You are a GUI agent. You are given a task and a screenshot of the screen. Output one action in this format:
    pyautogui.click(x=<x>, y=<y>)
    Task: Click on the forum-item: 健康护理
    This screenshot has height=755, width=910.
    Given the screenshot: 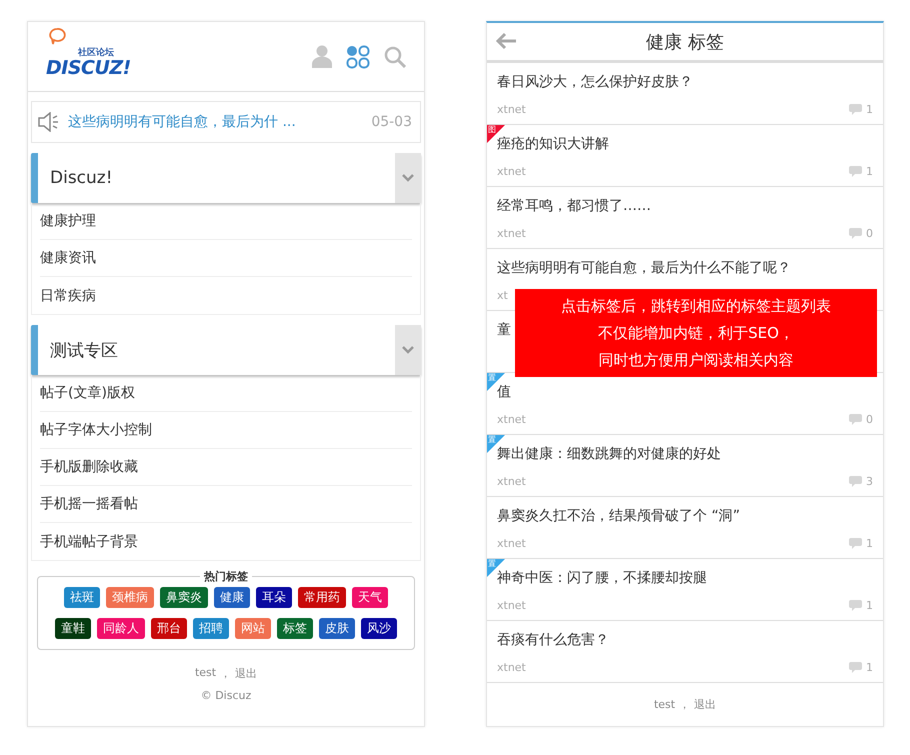 What is the action you would take?
    pyautogui.click(x=226, y=221)
    